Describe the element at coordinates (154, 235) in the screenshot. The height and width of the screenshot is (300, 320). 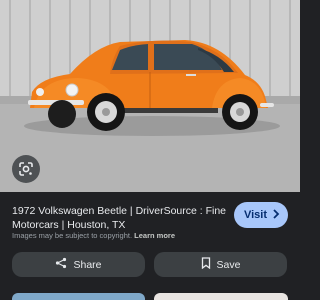
I see `learn-more-link: Learn more` at that location.